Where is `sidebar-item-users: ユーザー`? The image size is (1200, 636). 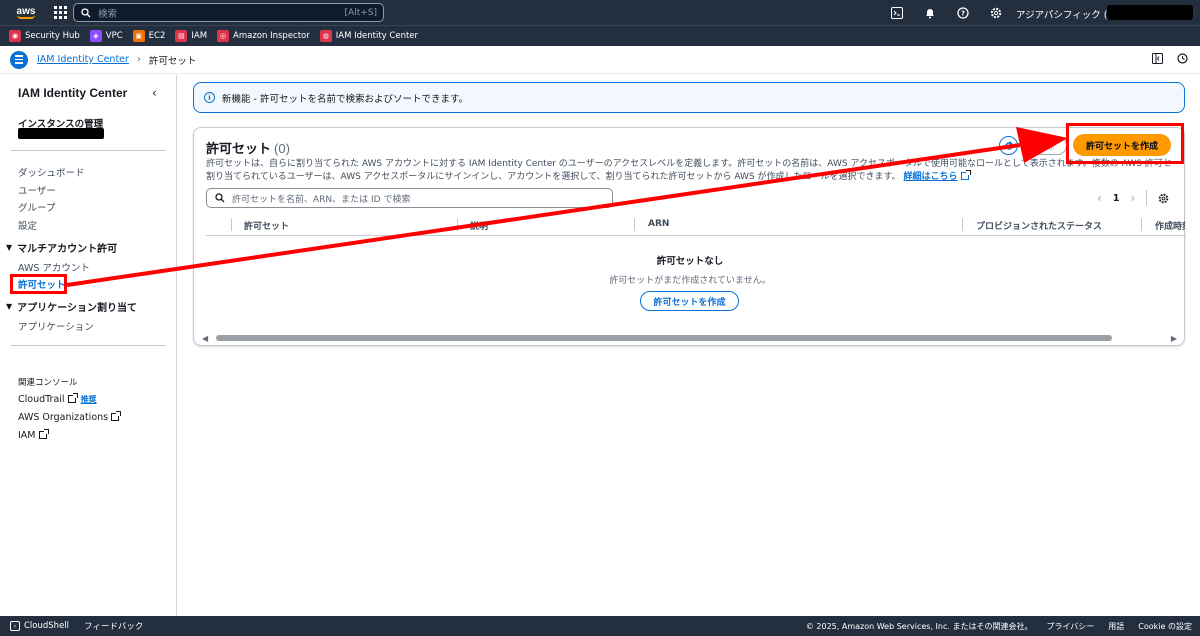
sidebar-item-users: ユーザー is located at coordinates (37, 190).